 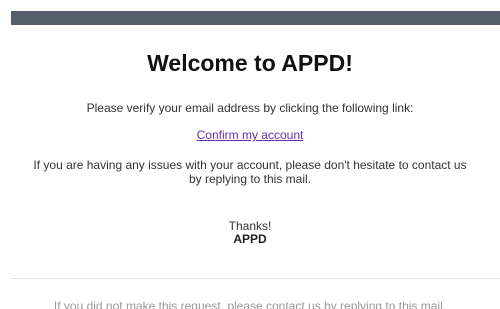 I want to click on confirm-link-container: Confirm my account, so click(x=250, y=135).